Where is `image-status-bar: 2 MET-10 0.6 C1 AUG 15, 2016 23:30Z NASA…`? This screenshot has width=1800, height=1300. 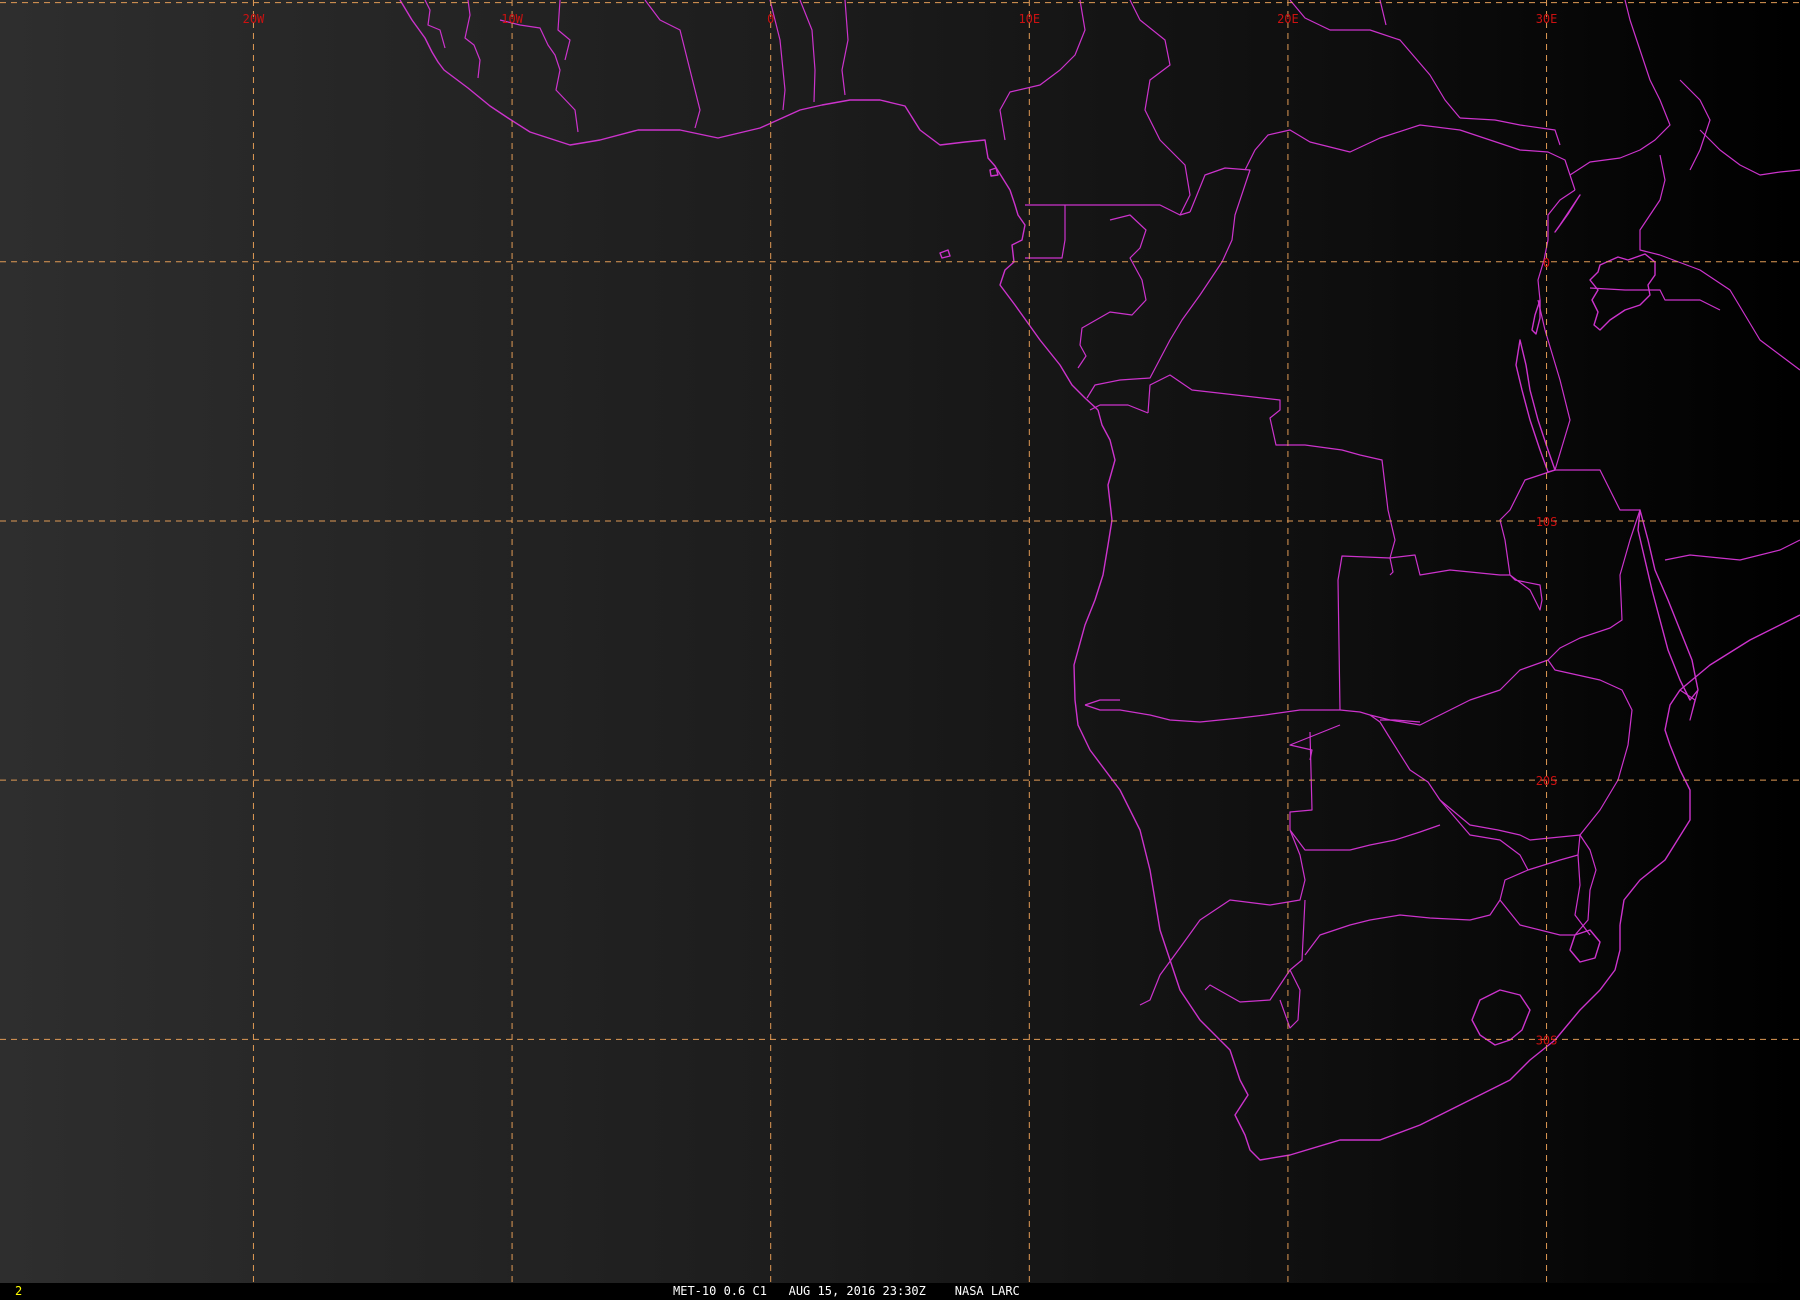 image-status-bar: 2 MET-10 0.6 C1 AUG 15, 2016 23:30Z NASA… is located at coordinates (900, 1291).